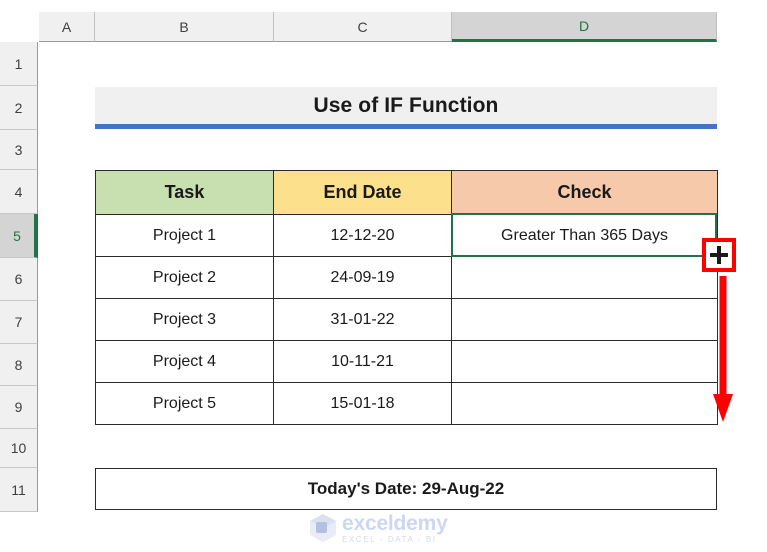  I want to click on row-header-label: 4, so click(18, 191).